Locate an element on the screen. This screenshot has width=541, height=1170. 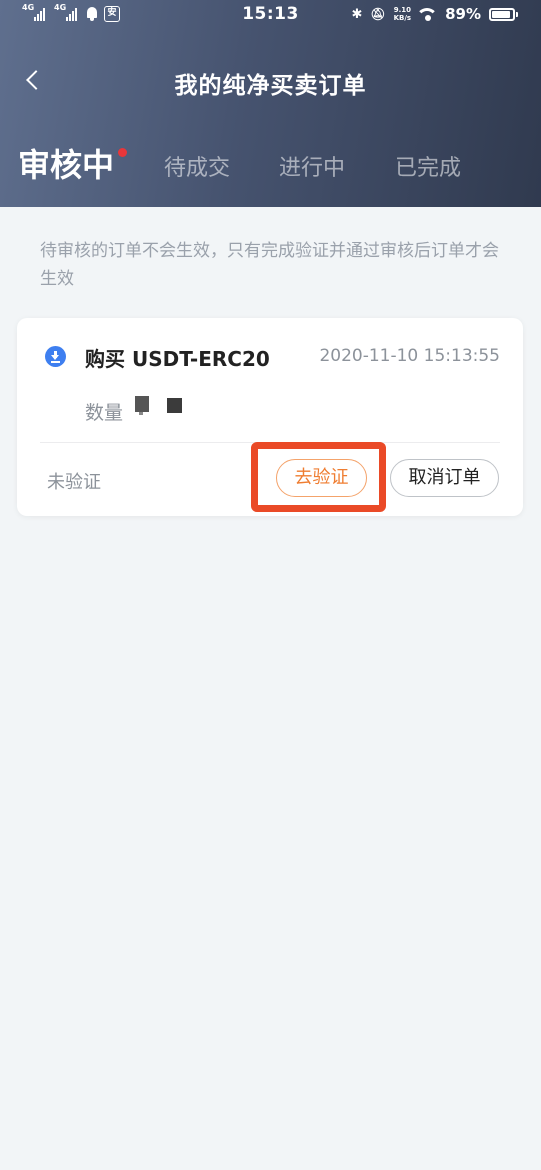
wifi-icon is located at coordinates (428, 14).